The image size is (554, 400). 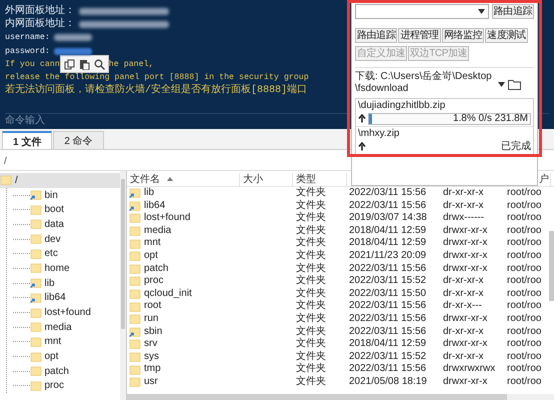 What do you see at coordinates (379, 134) in the screenshot?
I see `transfer-name: \mhxy.zip` at bounding box center [379, 134].